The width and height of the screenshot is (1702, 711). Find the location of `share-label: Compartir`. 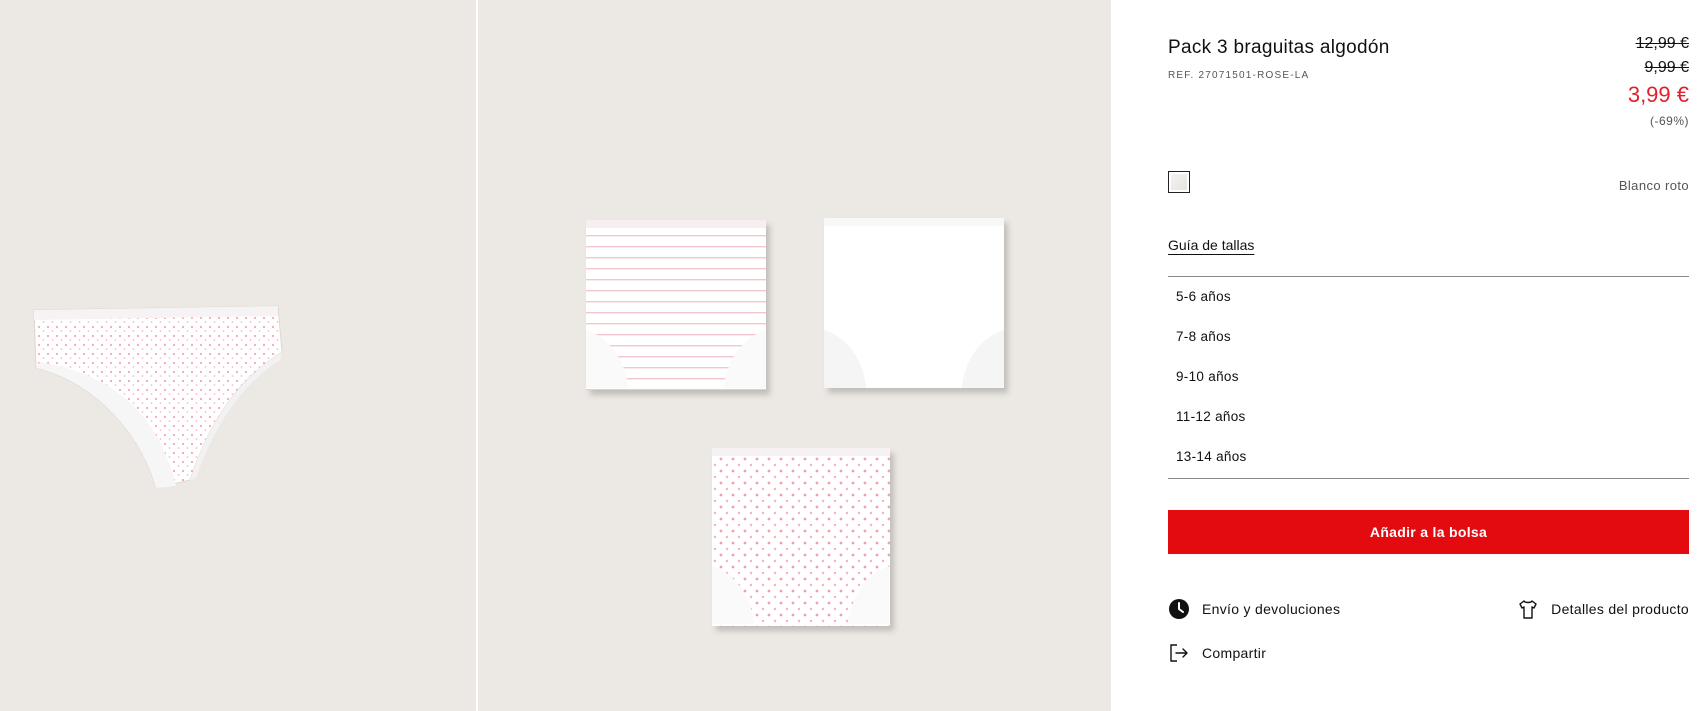

share-label: Compartir is located at coordinates (1234, 653).